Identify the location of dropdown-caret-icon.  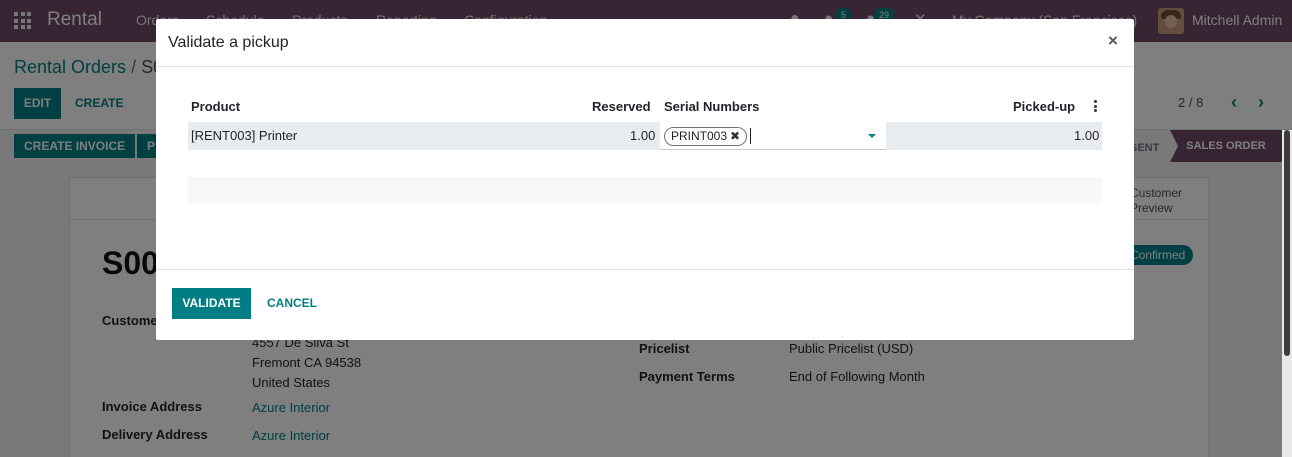
(872, 136).